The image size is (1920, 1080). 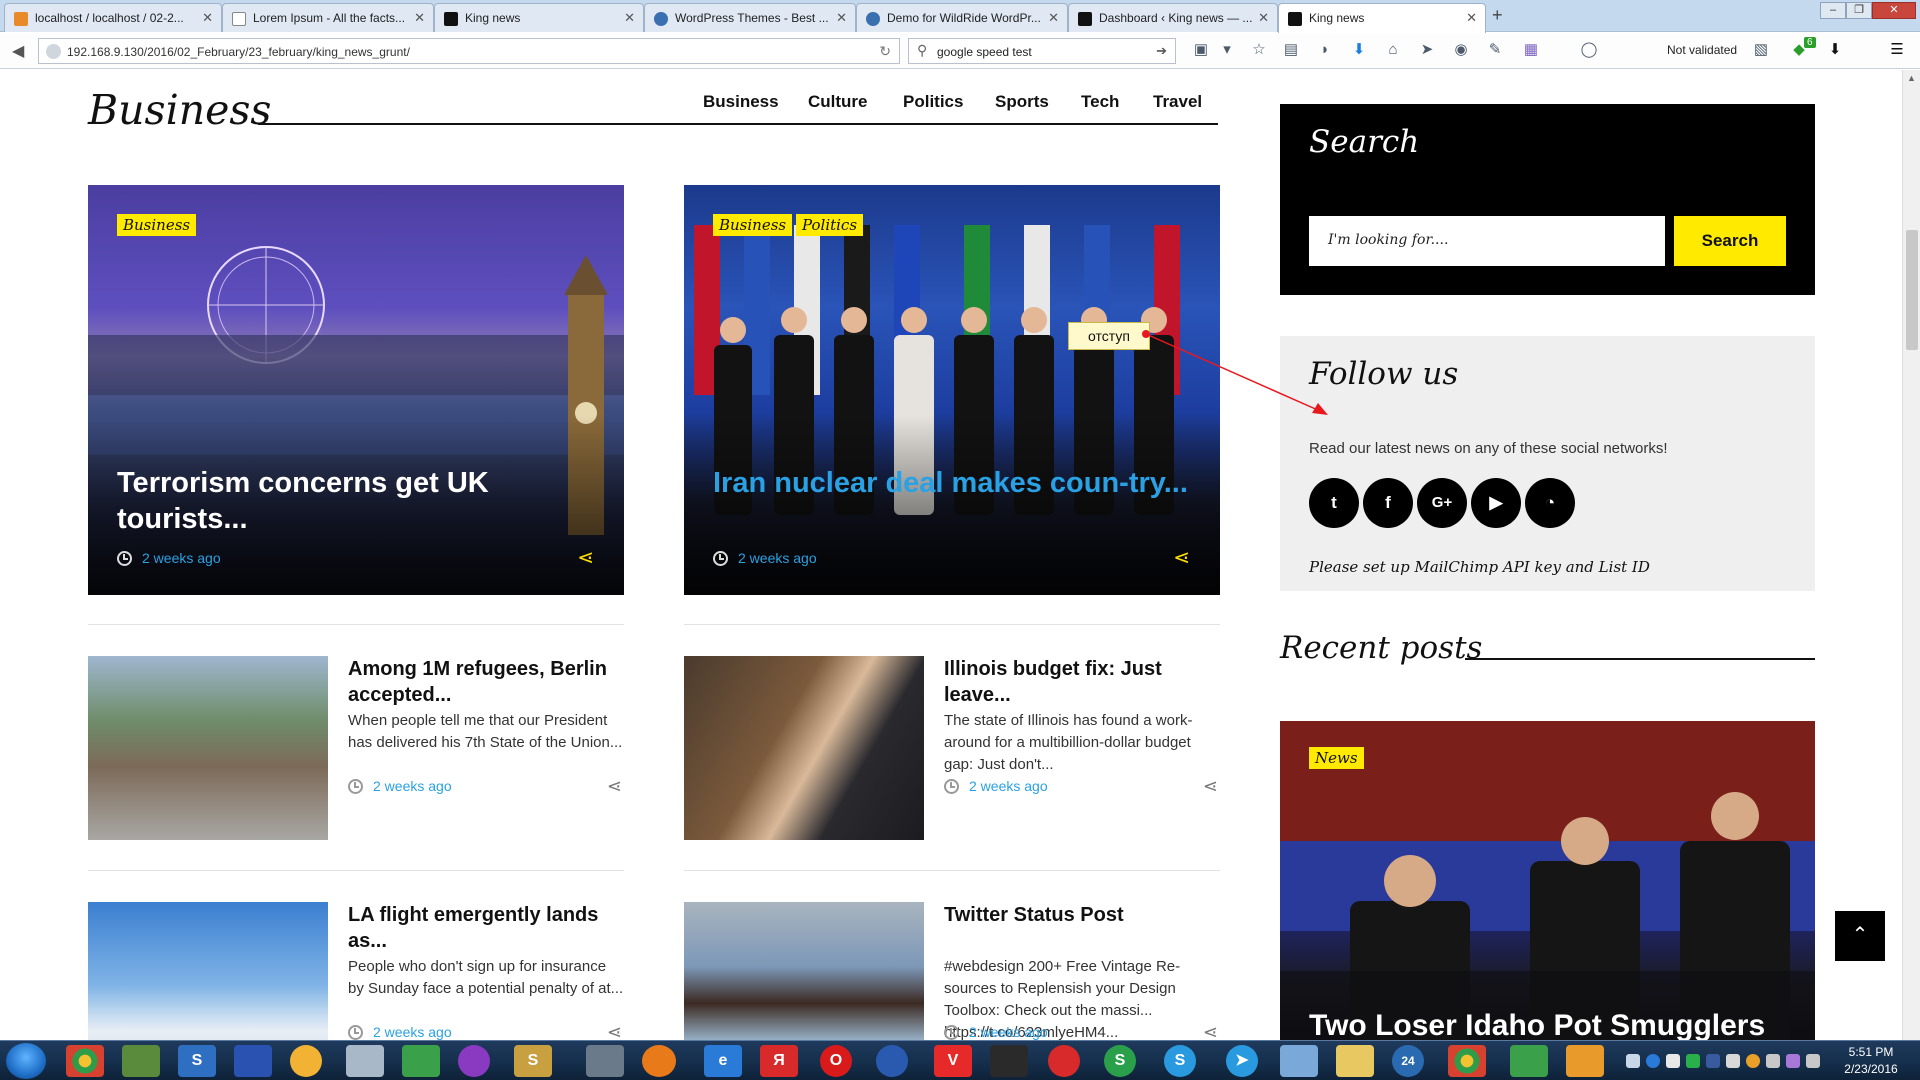 What do you see at coordinates (421, 1061) in the screenshot?
I see `phone-app-icon` at bounding box center [421, 1061].